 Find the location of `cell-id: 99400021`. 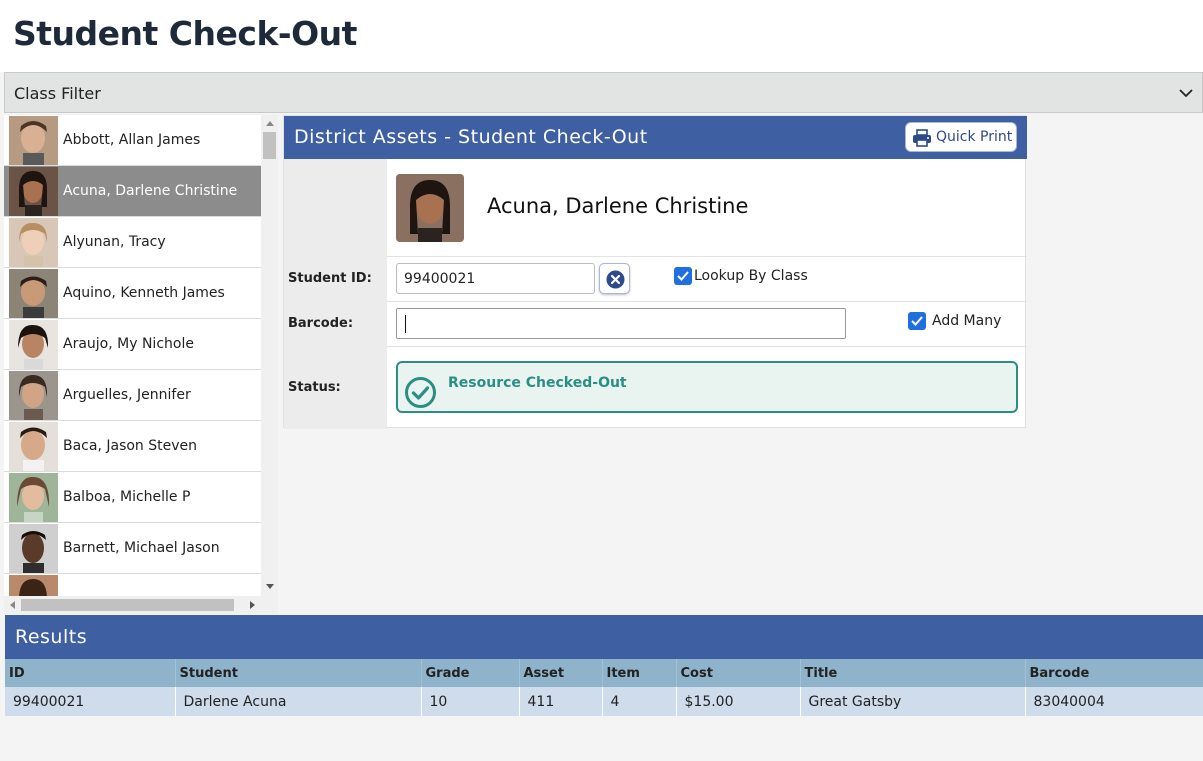

cell-id: 99400021 is located at coordinates (90, 701).